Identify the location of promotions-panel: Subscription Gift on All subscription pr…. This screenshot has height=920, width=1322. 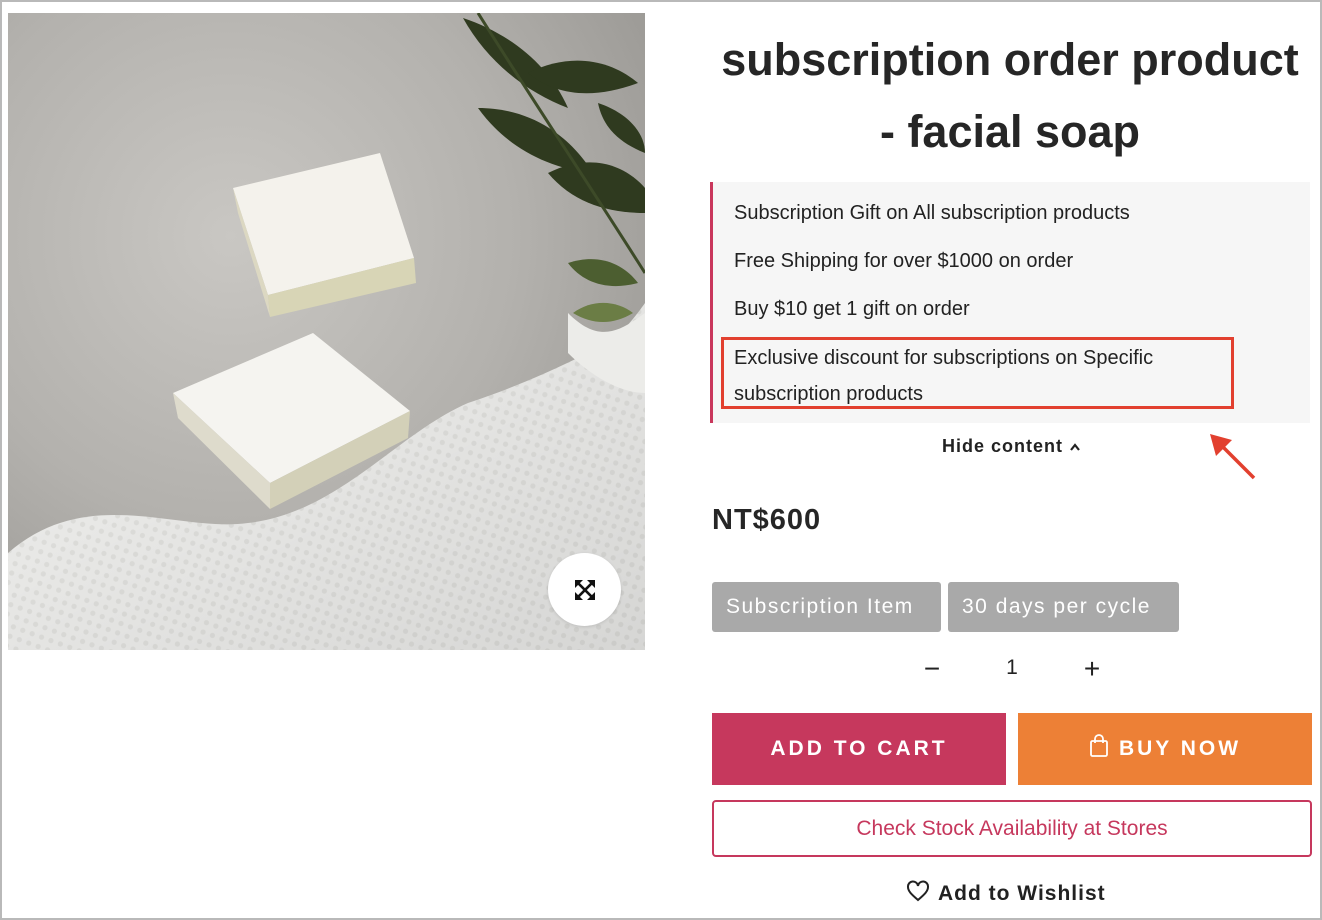
(1010, 302).